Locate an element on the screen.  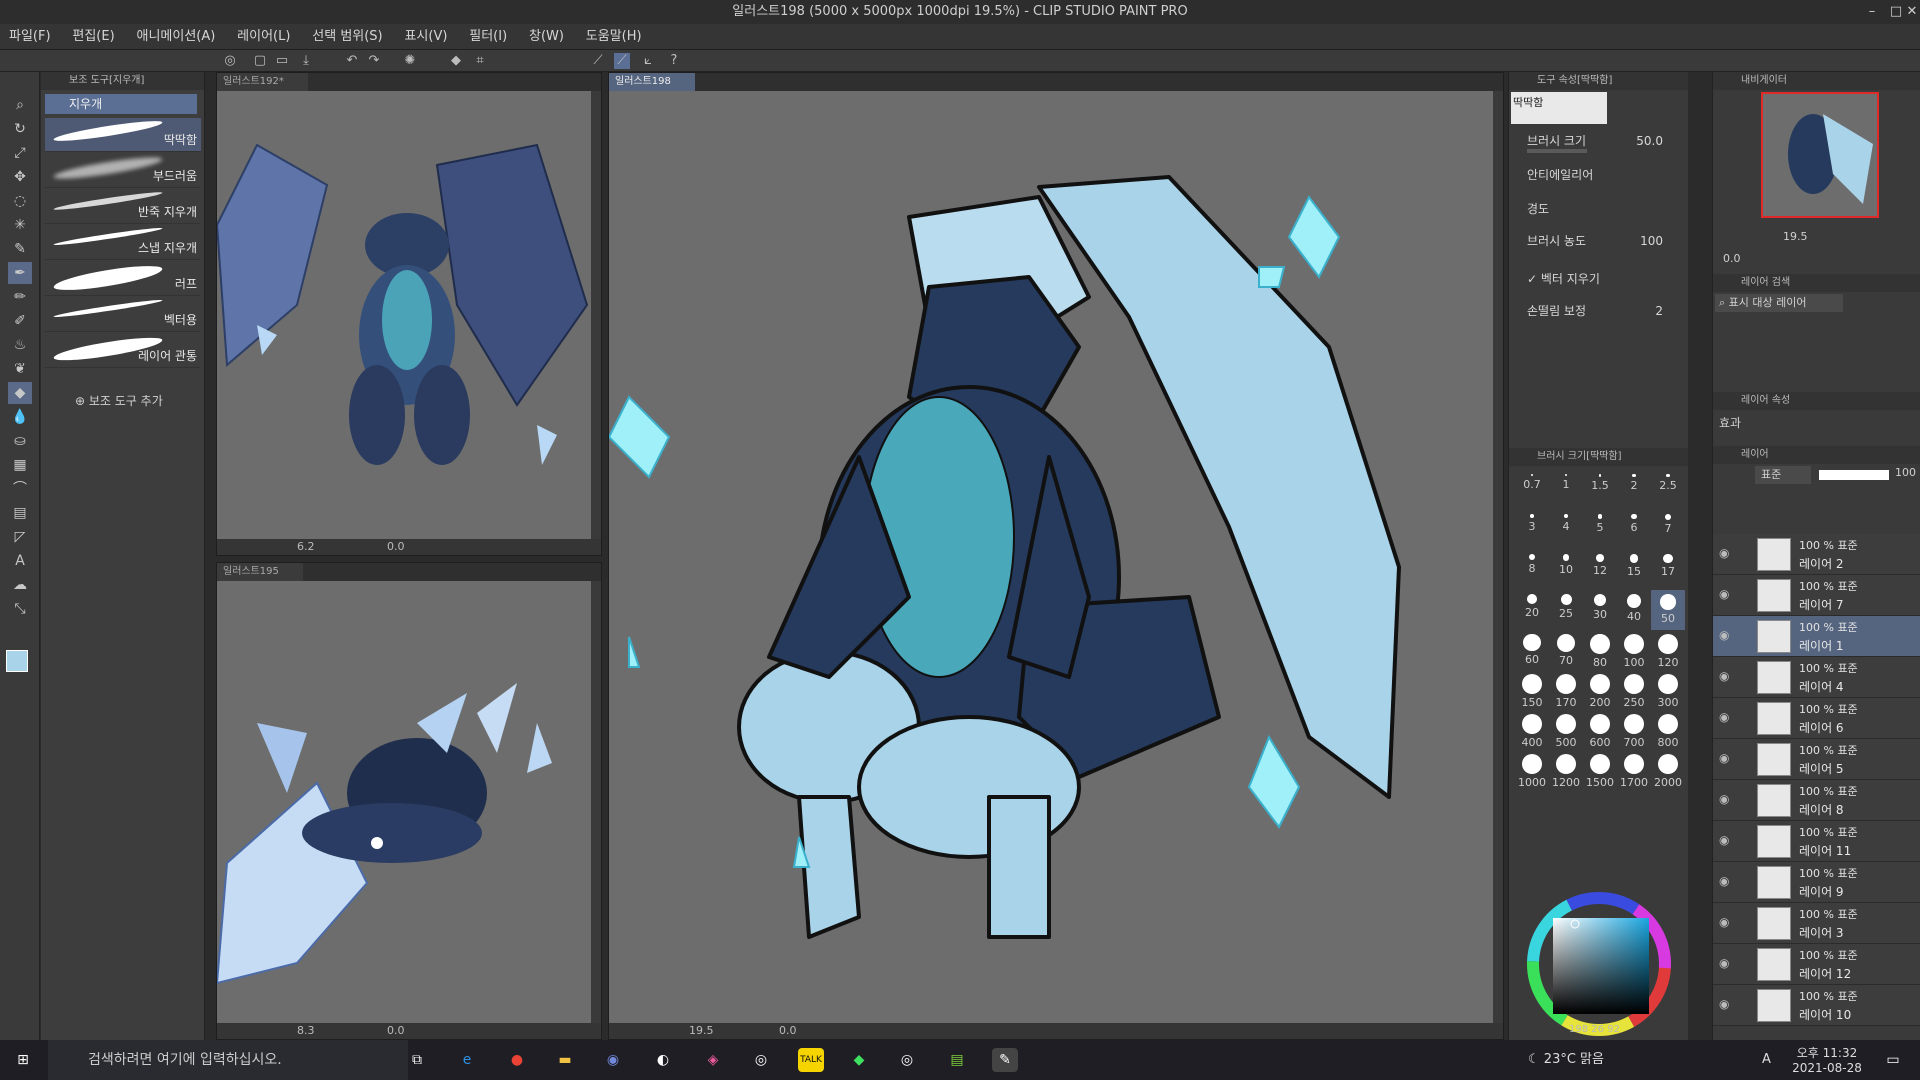
layer-row: ◉ 100 % 표준 레이어 1 is located at coordinates (1816, 636).